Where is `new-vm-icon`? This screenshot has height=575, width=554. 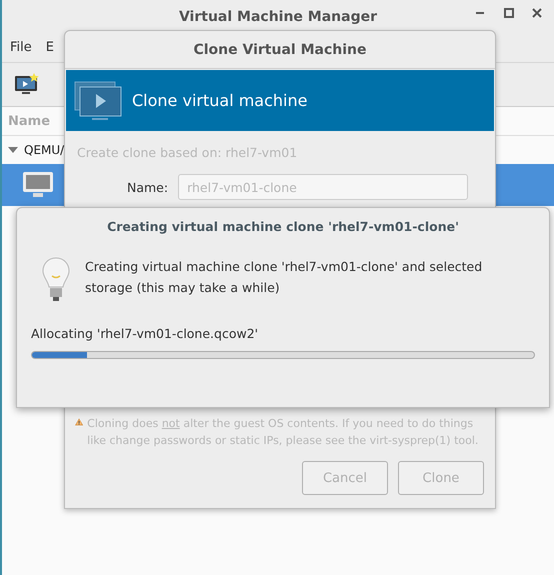
new-vm-icon is located at coordinates (27, 84).